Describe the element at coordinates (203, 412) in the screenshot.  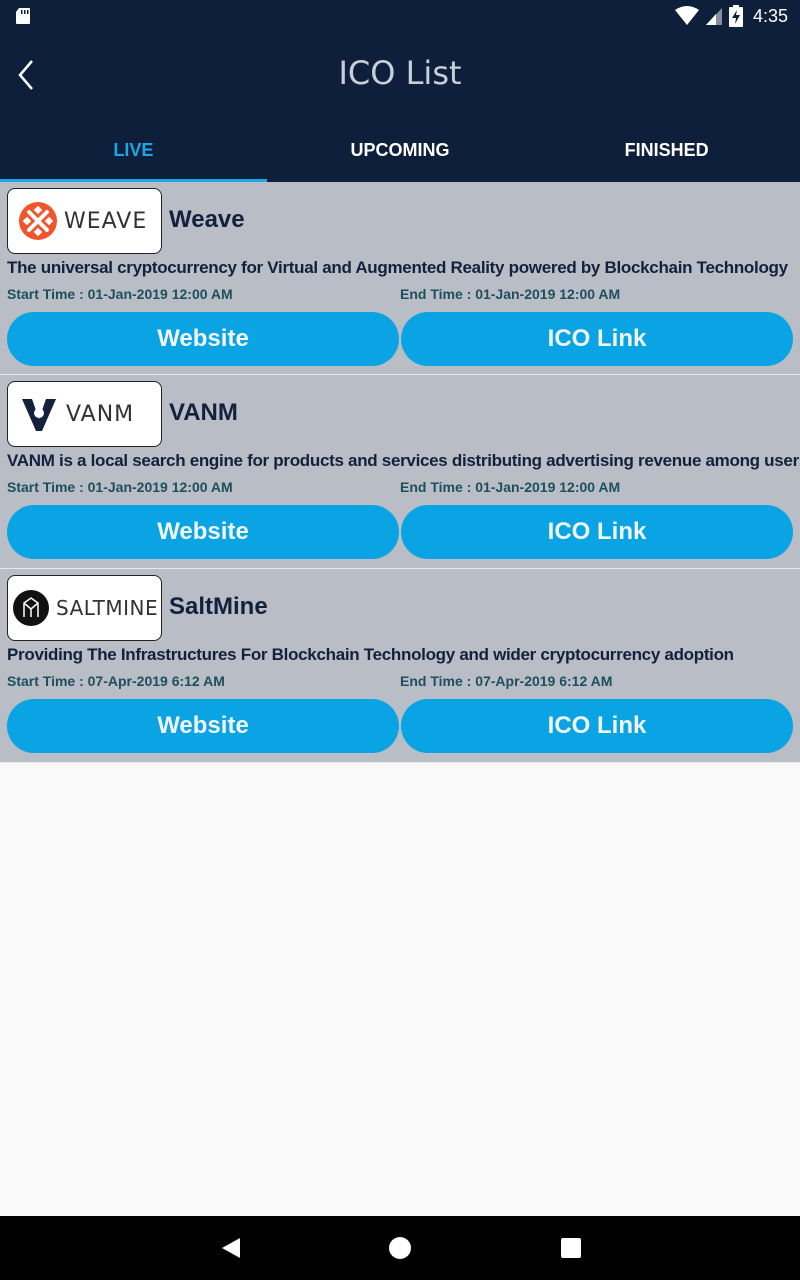
I see `ico-name: VANM` at that location.